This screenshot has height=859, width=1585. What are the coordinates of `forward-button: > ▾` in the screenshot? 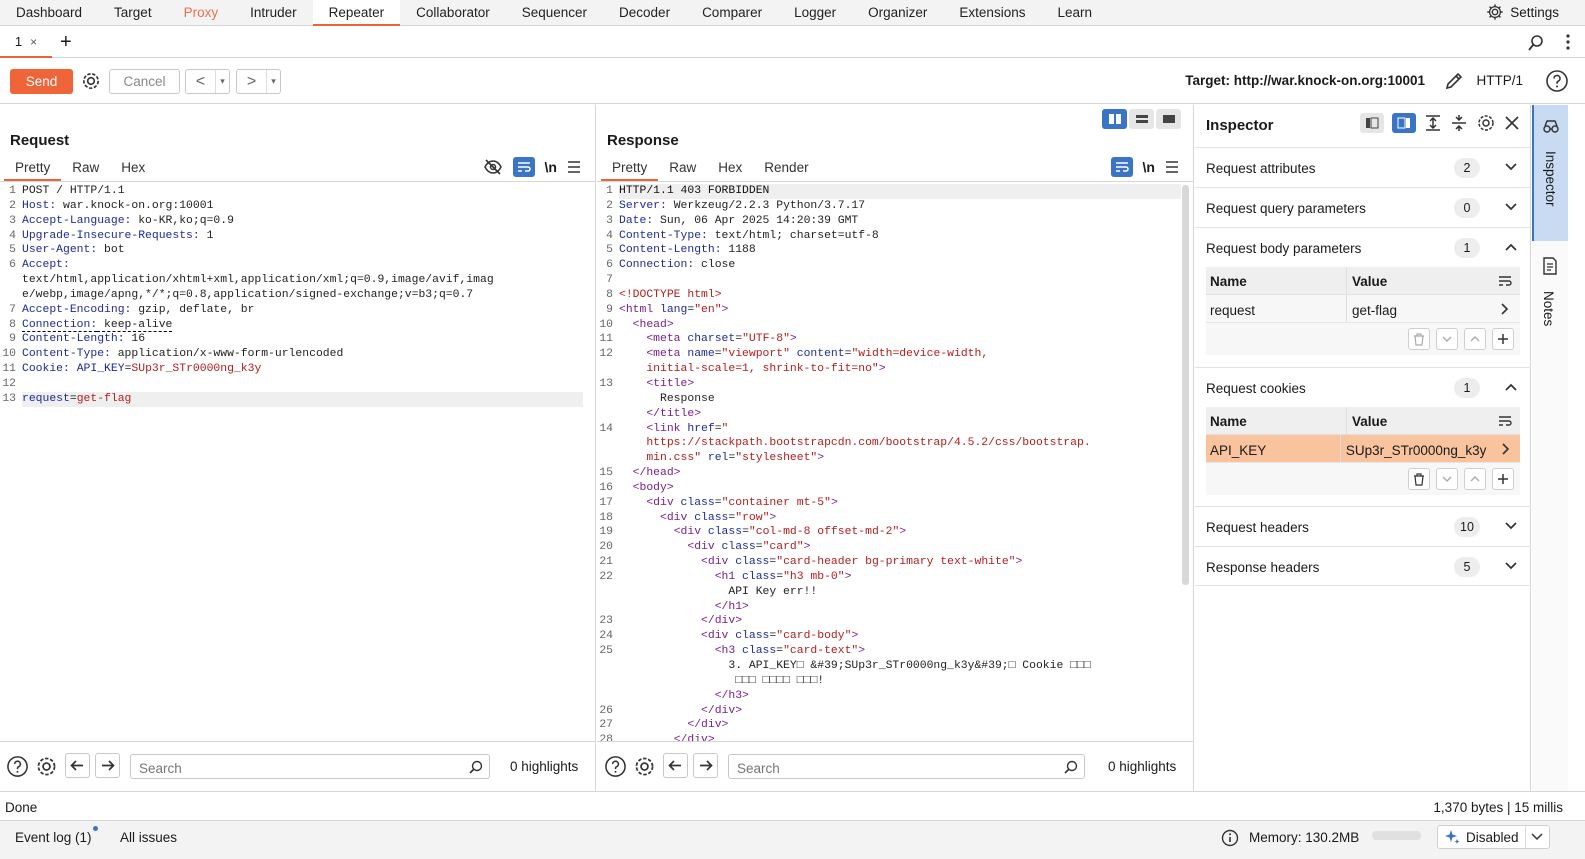 It's located at (258, 81).